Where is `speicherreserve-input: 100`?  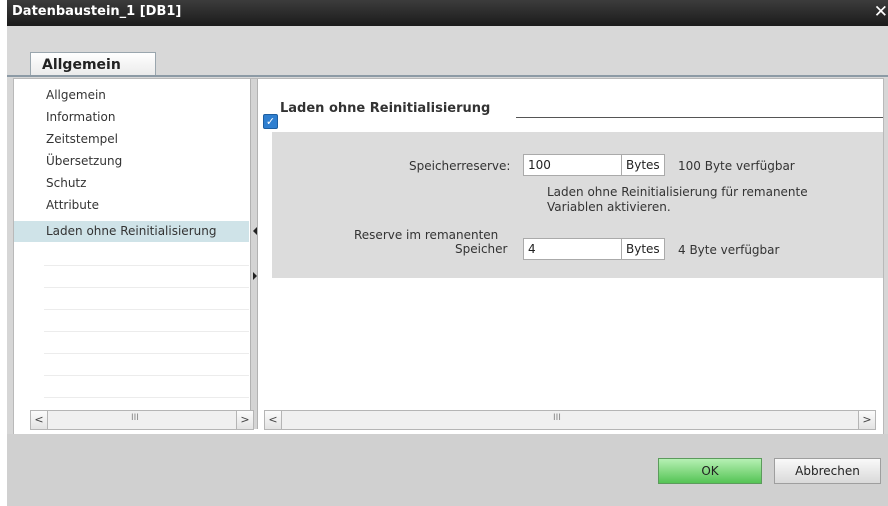 speicherreserve-input: 100 is located at coordinates (572, 165).